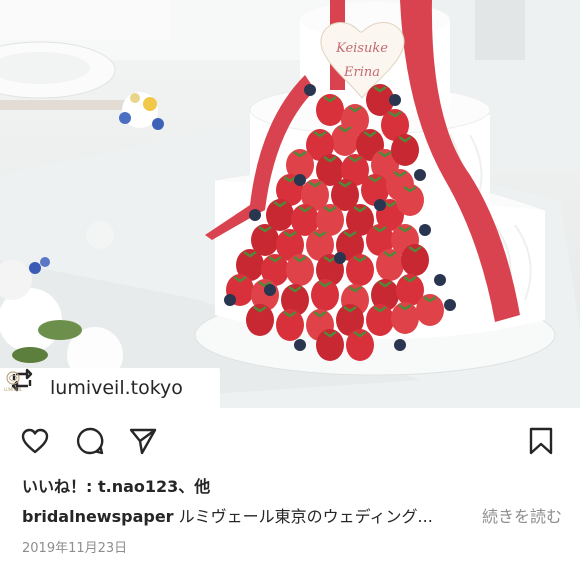 This screenshot has height=580, width=580. I want to click on repost-username: lumiveil.tokyo, so click(116, 388).